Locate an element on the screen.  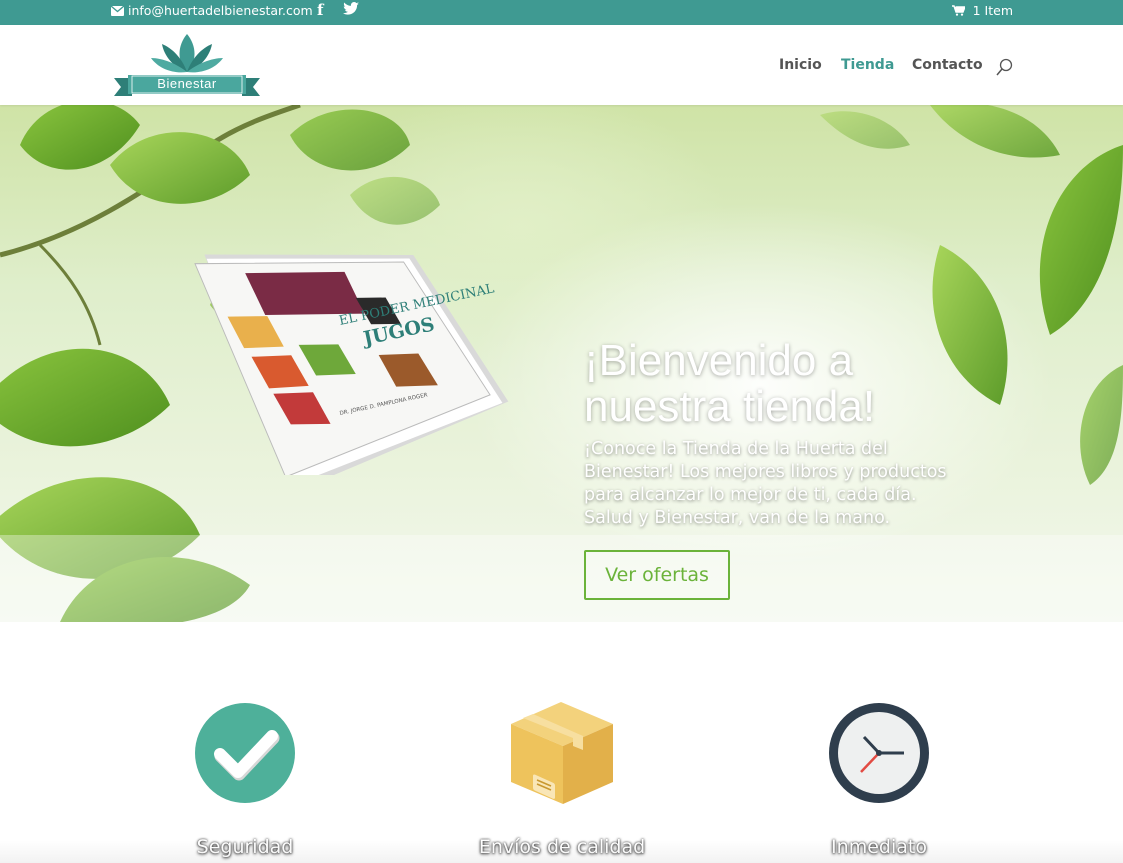
email-text: info@huertadelbienestar.com is located at coordinates (220, 10).